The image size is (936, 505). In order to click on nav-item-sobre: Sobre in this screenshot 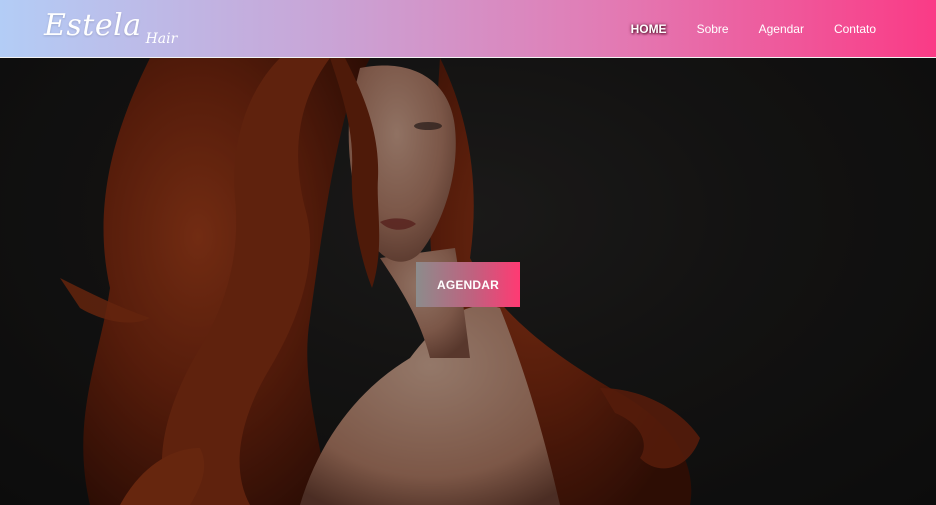, I will do `click(713, 29)`.